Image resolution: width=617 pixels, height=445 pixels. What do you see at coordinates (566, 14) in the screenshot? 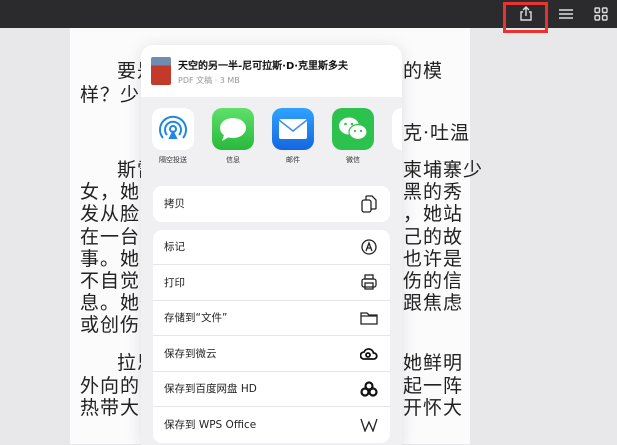
I see `list-icon` at bounding box center [566, 14].